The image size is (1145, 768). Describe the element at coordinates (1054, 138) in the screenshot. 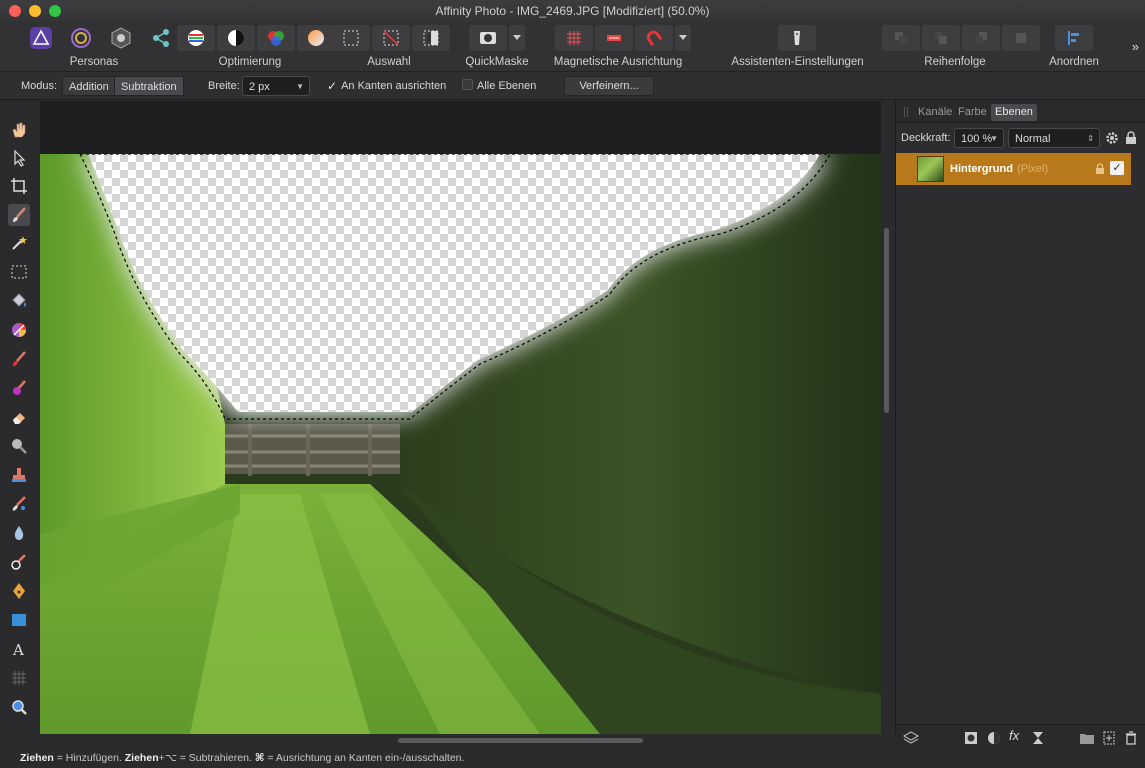

I see `blend-mode-select: Normal ⇕` at that location.